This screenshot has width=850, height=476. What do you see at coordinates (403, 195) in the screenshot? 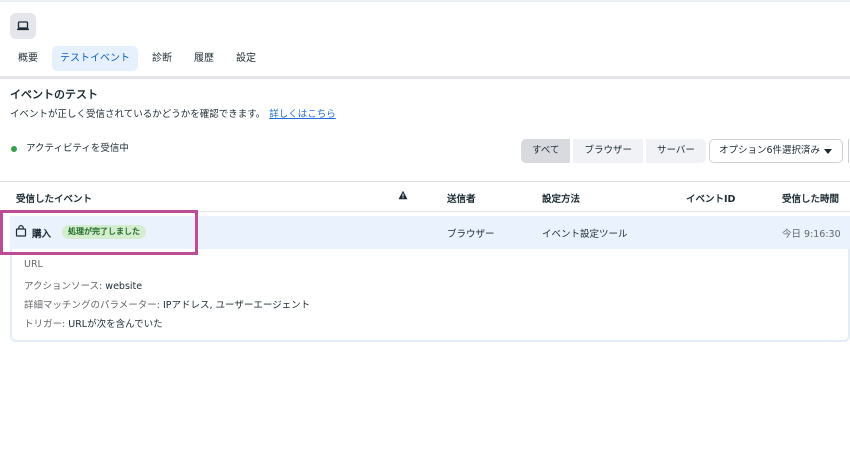
I see `warning-icon` at bounding box center [403, 195].